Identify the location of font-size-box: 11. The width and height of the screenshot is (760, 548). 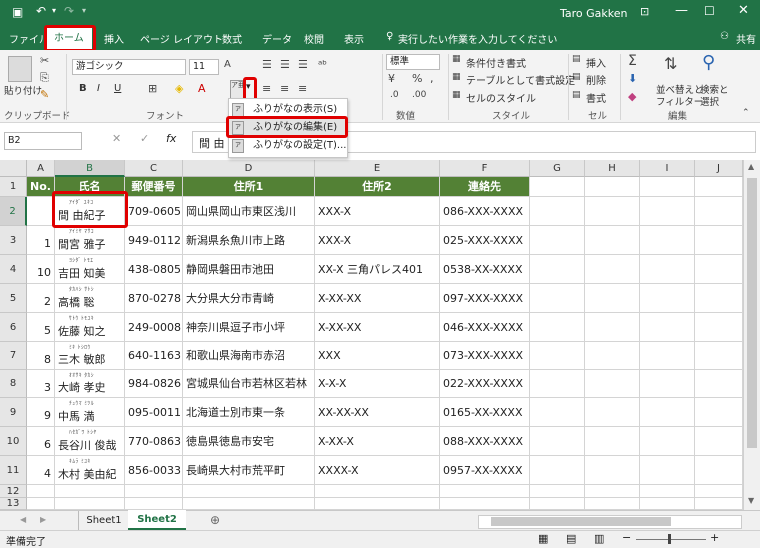
(204, 67).